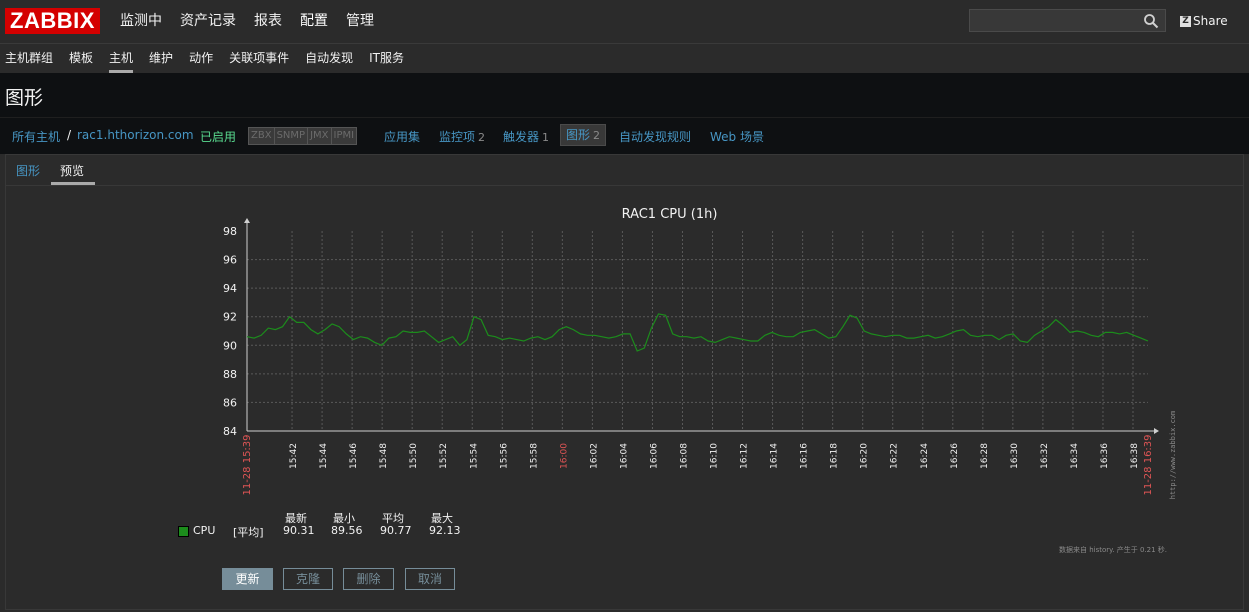 Image resolution: width=1249 pixels, height=612 pixels. What do you see at coordinates (1156, 431) in the screenshot?
I see `x-axis-arrow` at bounding box center [1156, 431].